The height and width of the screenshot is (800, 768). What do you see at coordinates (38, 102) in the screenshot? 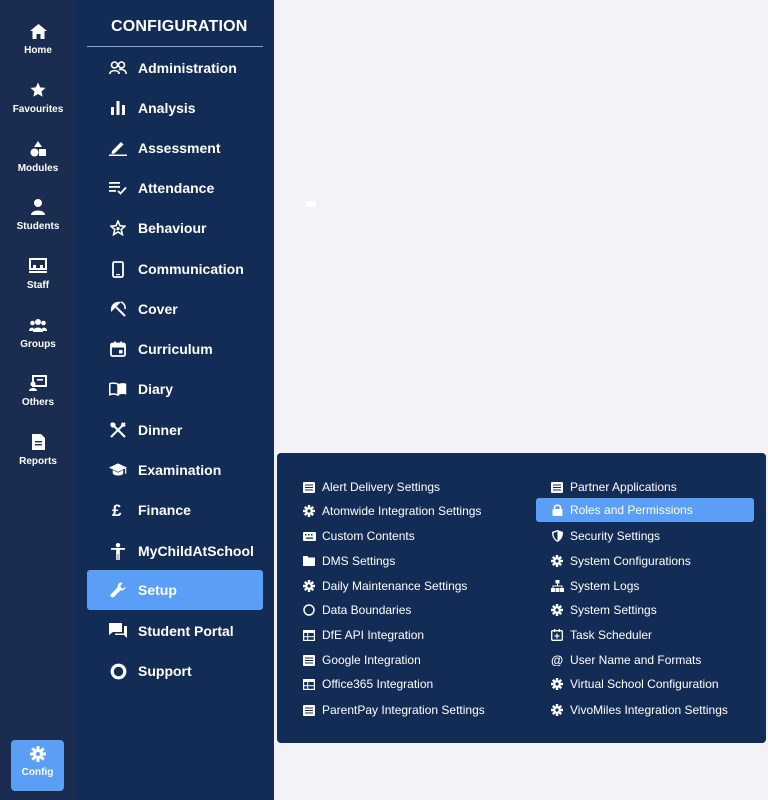
I see `rail-item-favourites: Favourites` at bounding box center [38, 102].